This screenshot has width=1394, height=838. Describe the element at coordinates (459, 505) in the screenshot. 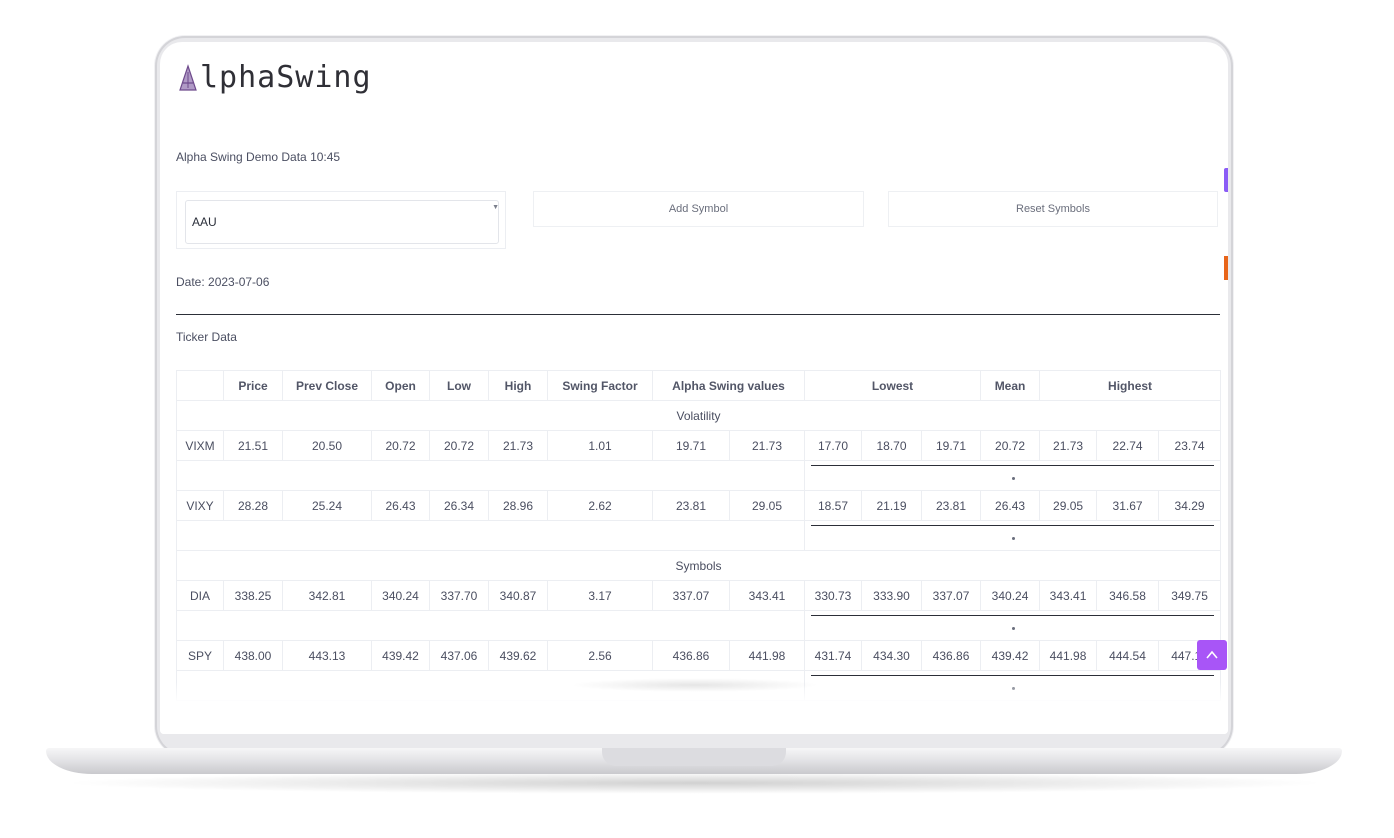

I see `cell-low: 26.34` at that location.